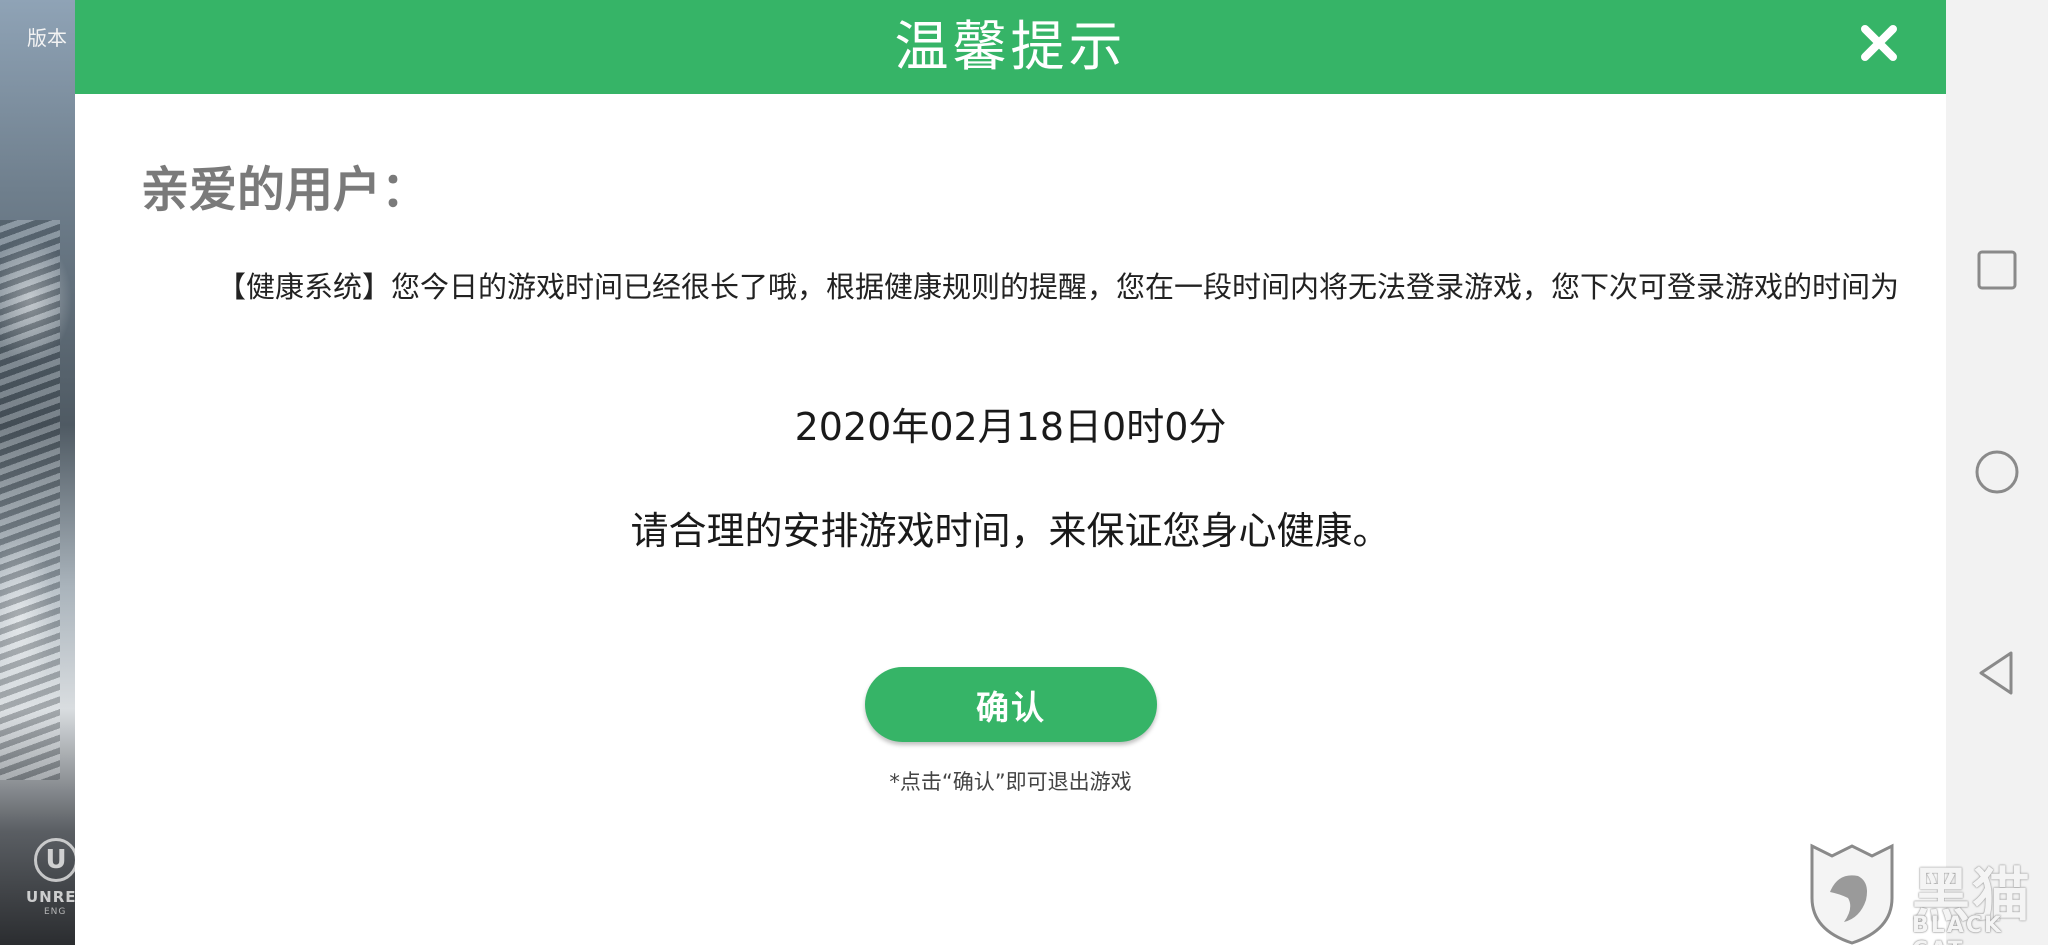 This screenshot has width=2048, height=945. Describe the element at coordinates (30, 500) in the screenshot. I see `snowy-tree-image` at that location.